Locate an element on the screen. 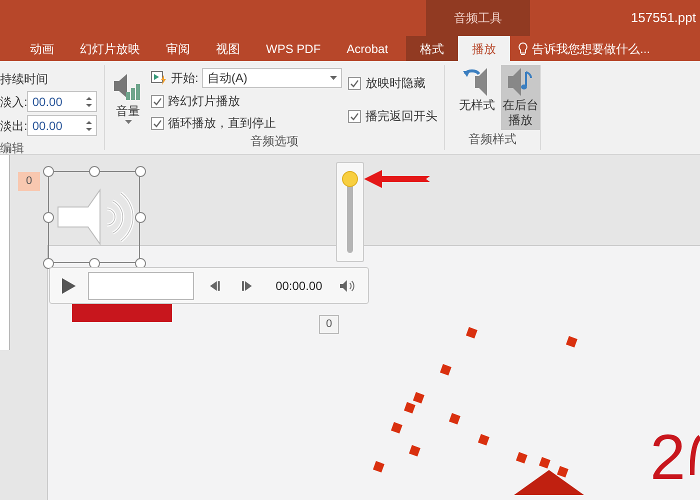 Image resolution: width=700 pixels, height=500 pixels. step-back-icon is located at coordinates (215, 285).